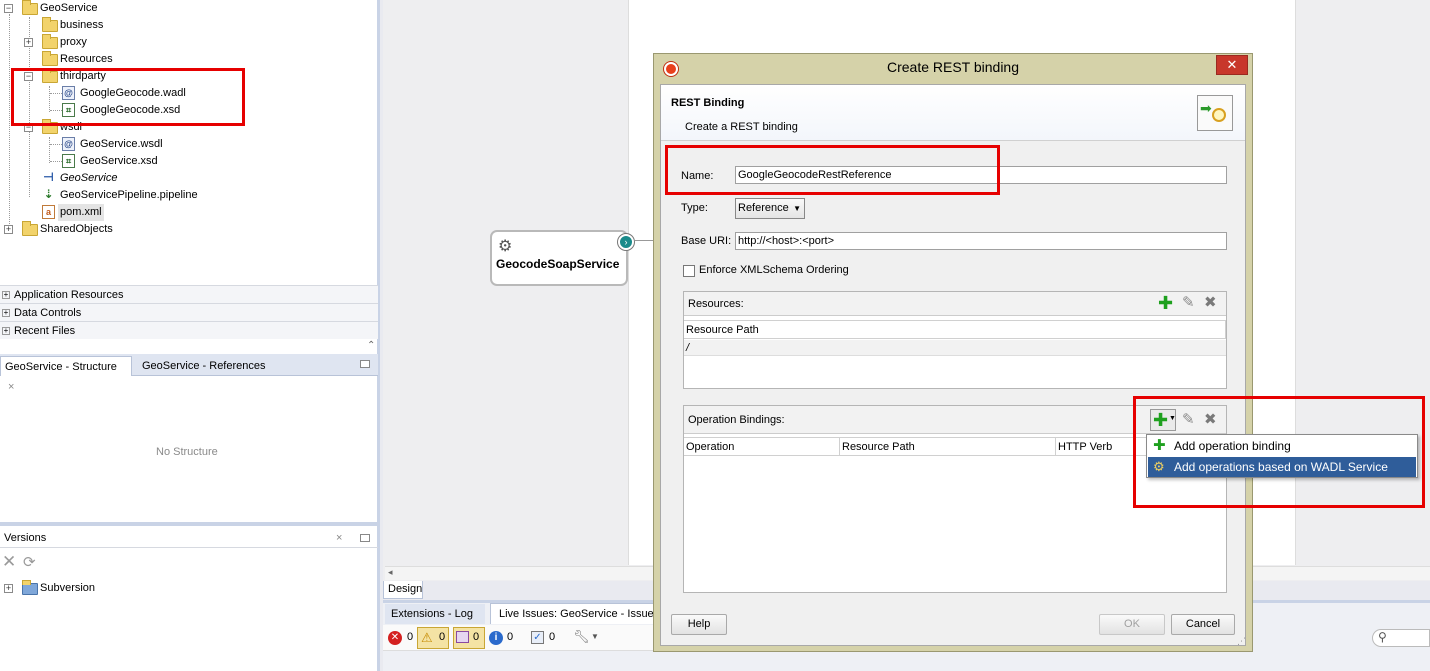  What do you see at coordinates (496, 638) in the screenshot?
I see `info-icon: i` at bounding box center [496, 638].